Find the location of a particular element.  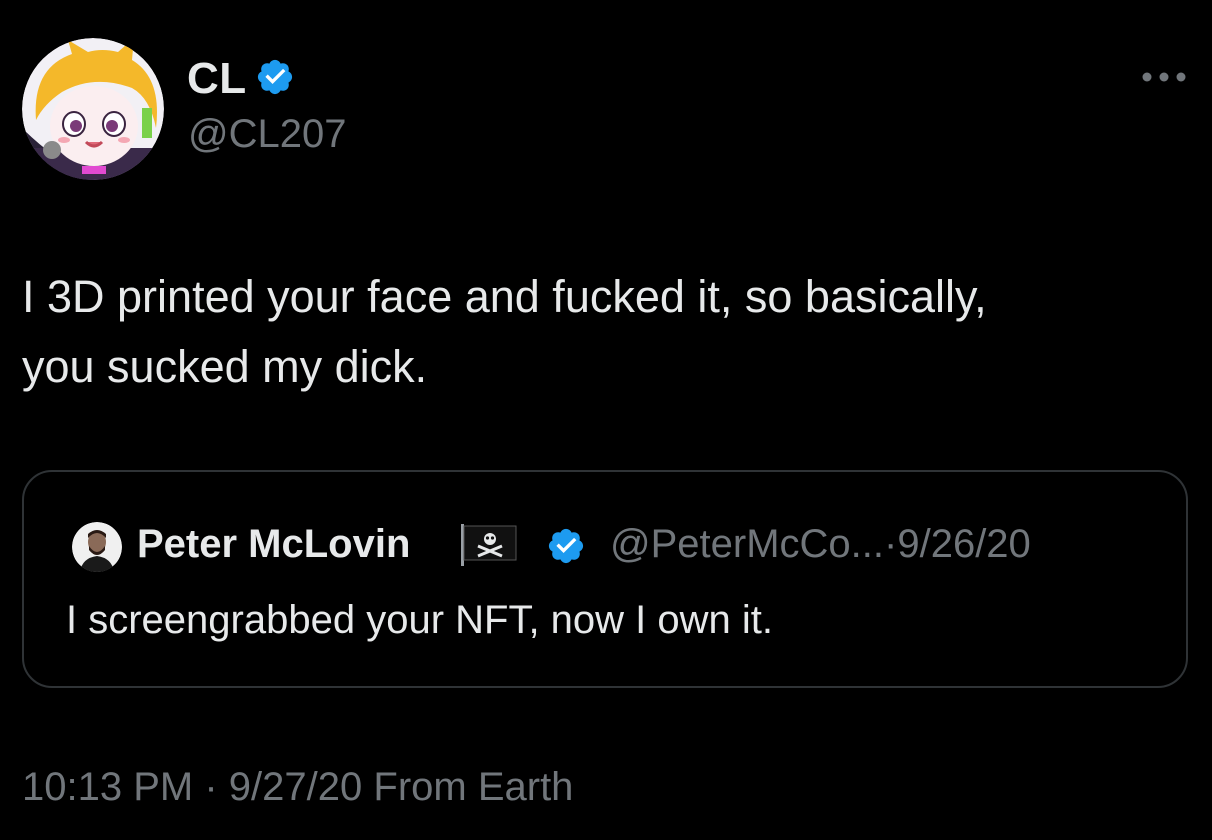

author-avatar is located at coordinates (93, 109).